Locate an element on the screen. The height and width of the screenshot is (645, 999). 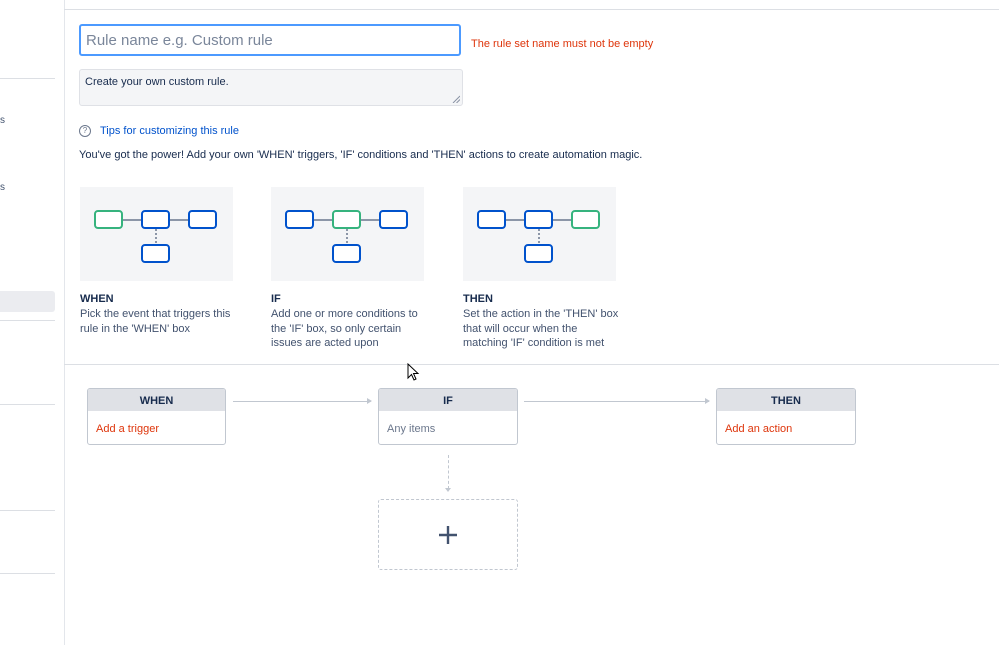
add-component-button is located at coordinates (448, 534).